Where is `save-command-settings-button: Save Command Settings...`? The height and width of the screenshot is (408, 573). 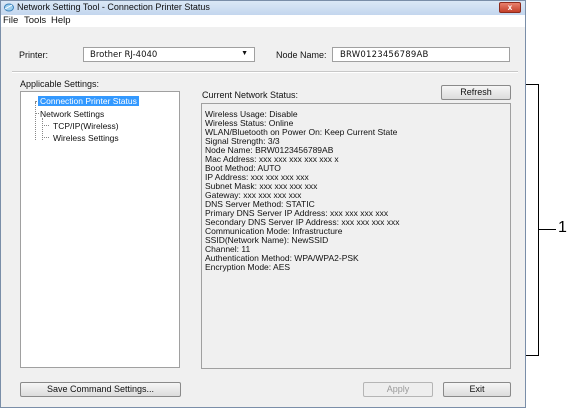
save-command-settings-button: Save Command Settings... is located at coordinates (100, 389).